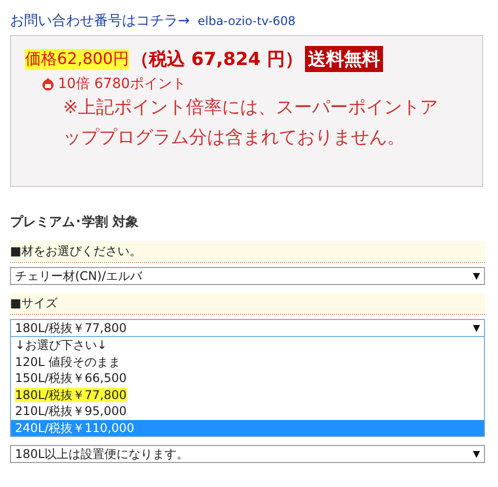 This screenshot has width=498, height=487. Describe the element at coordinates (247, 411) in the screenshot. I see `dropdown-option: 210L/税抜￥95,000` at that location.